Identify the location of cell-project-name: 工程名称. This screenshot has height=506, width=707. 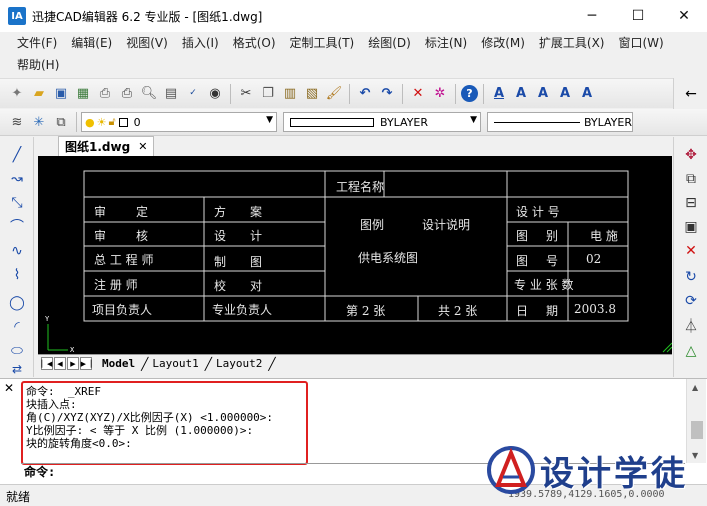
(360, 187).